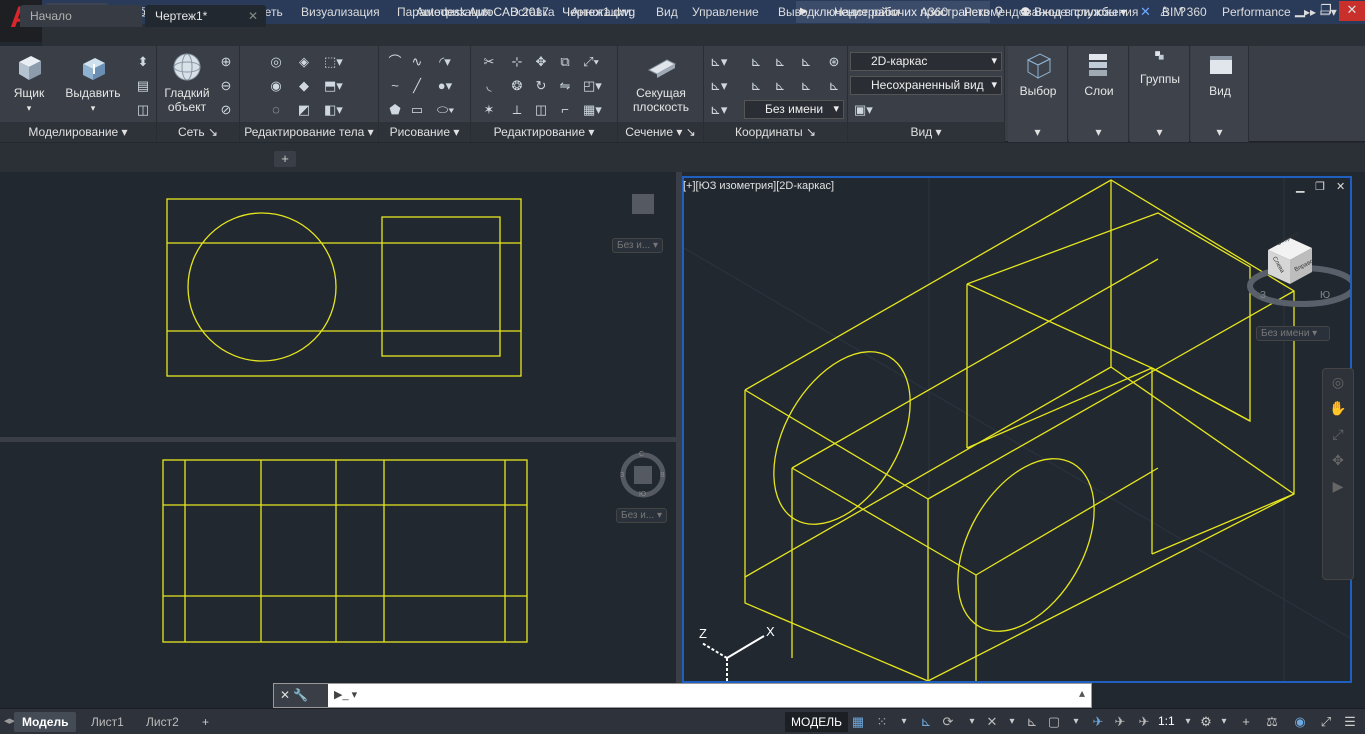 This screenshot has height=734, width=1365. I want to click on union-solid-icon: ◎, so click(276, 62).